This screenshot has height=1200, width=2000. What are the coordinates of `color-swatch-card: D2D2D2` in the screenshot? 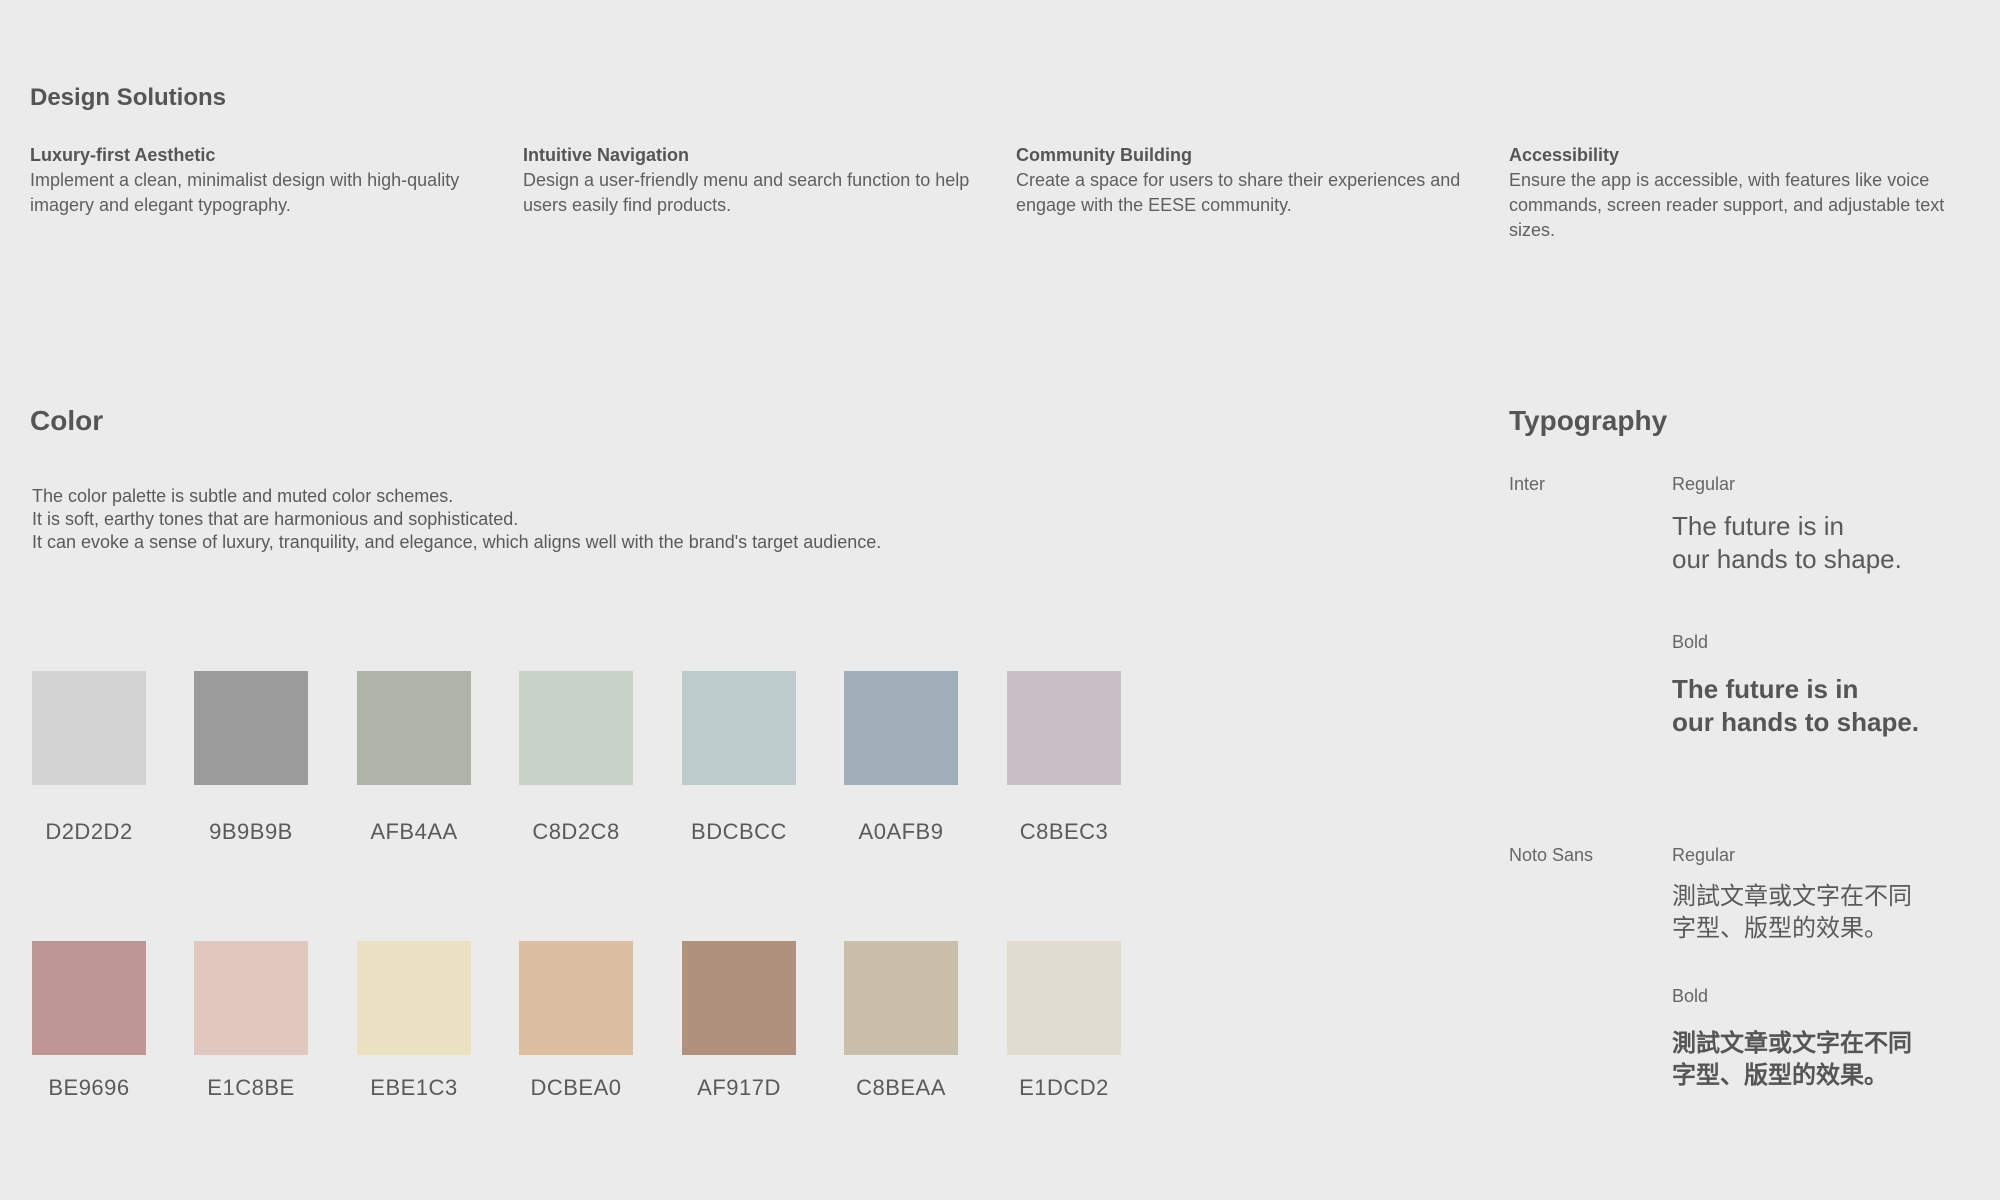 It's located at (89, 758).